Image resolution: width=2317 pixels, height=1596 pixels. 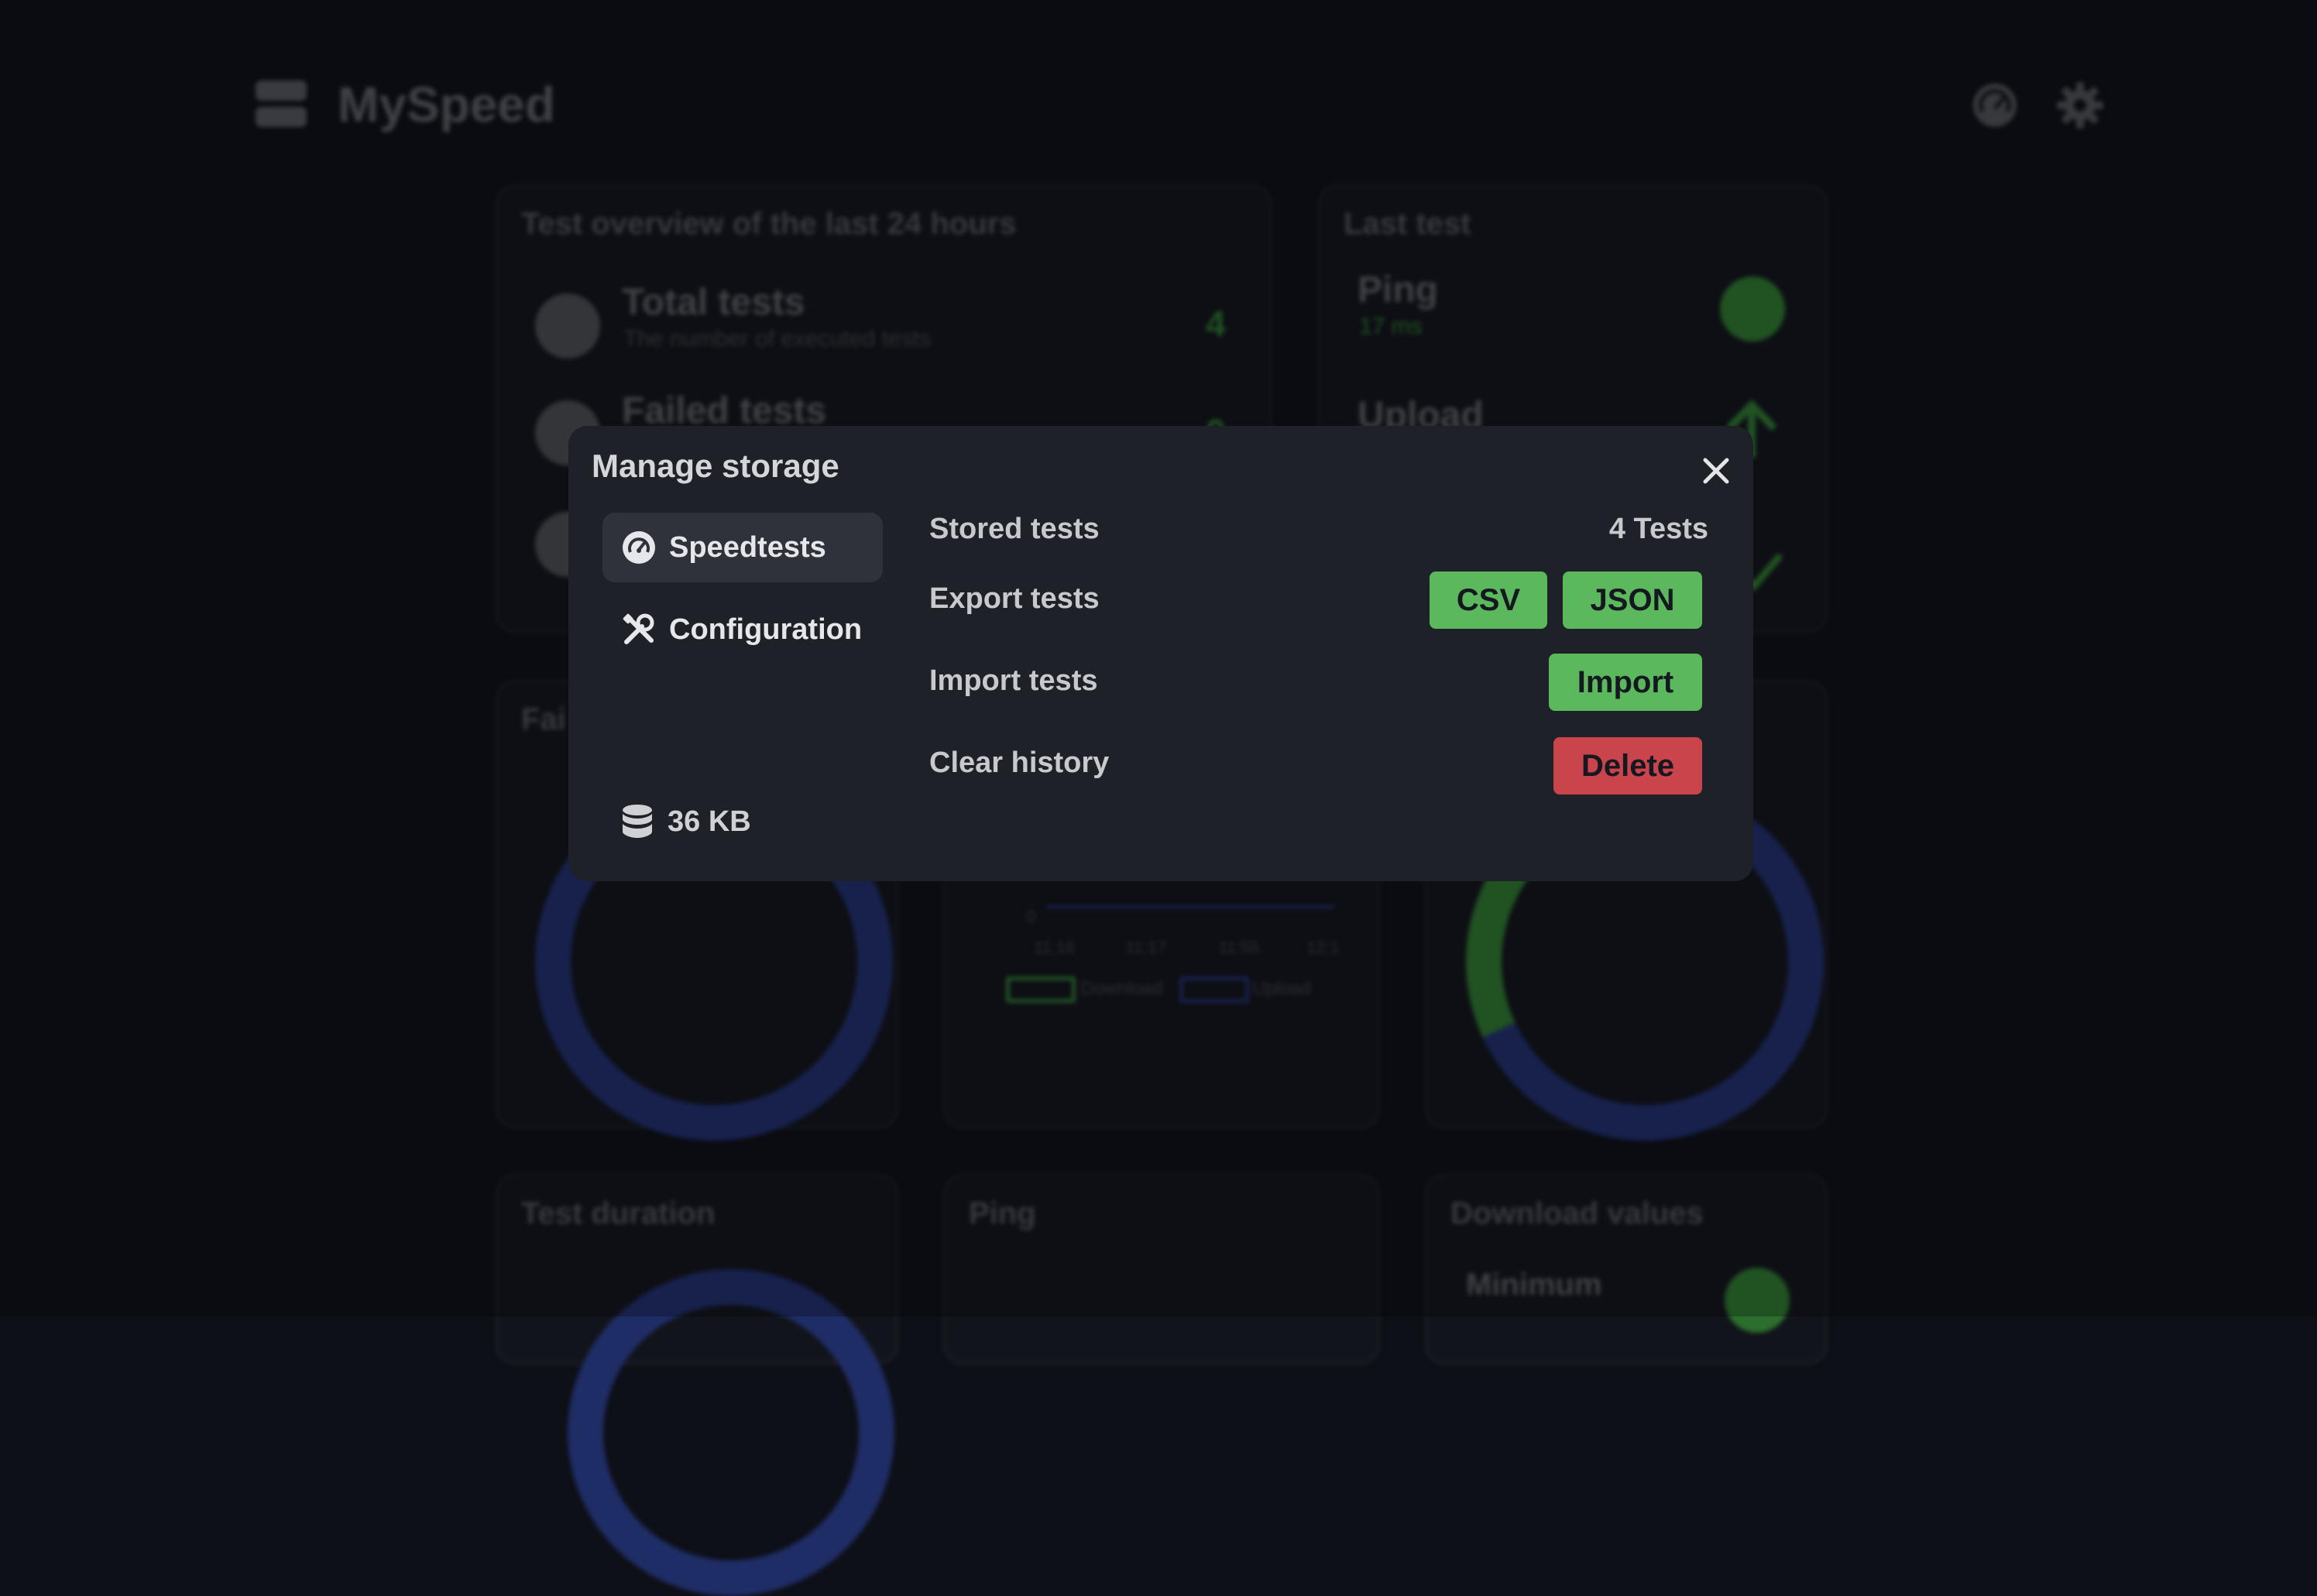 I want to click on nav-label-configuration: Configuration, so click(x=766, y=629).